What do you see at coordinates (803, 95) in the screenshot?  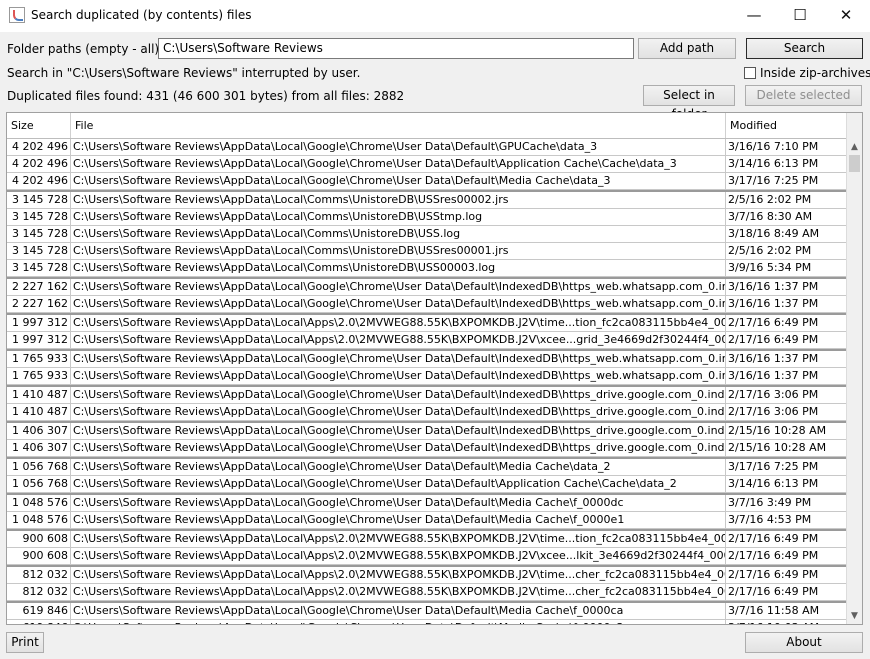 I see `delete-selected-button: Delete selected` at bounding box center [803, 95].